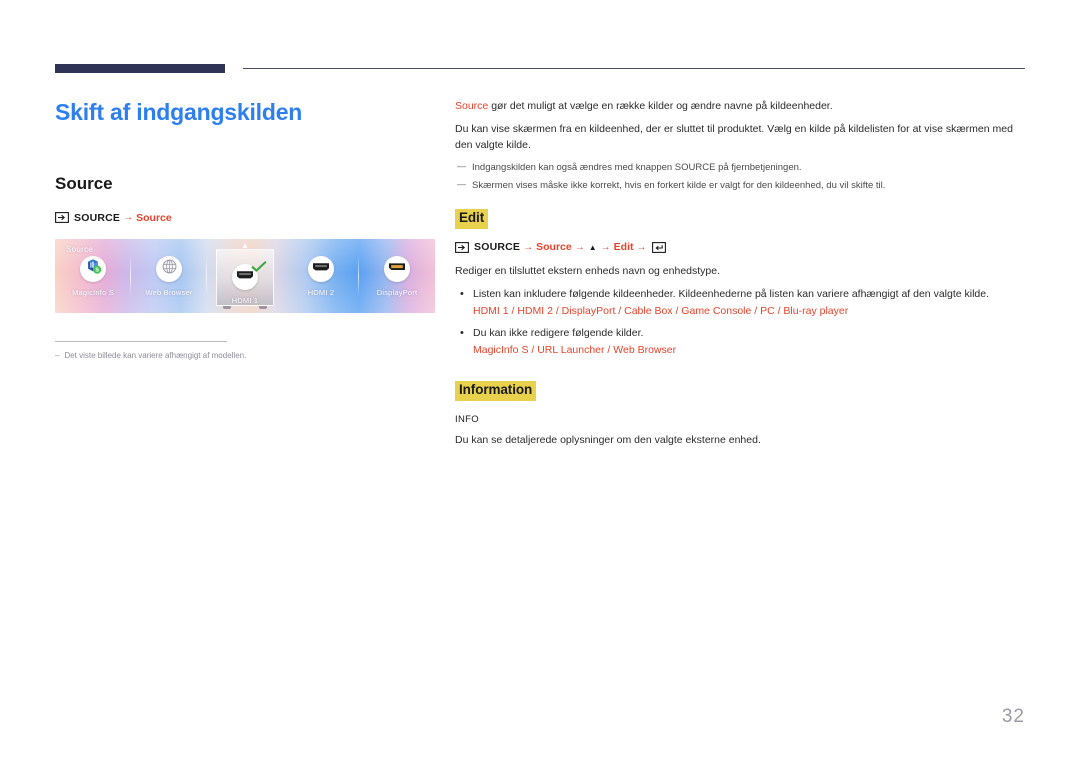 This screenshot has height=763, width=1080. What do you see at coordinates (575, 350) in the screenshot?
I see `bullet-source-list: MagicInfo S / URL Launcher / Web Browser` at bounding box center [575, 350].